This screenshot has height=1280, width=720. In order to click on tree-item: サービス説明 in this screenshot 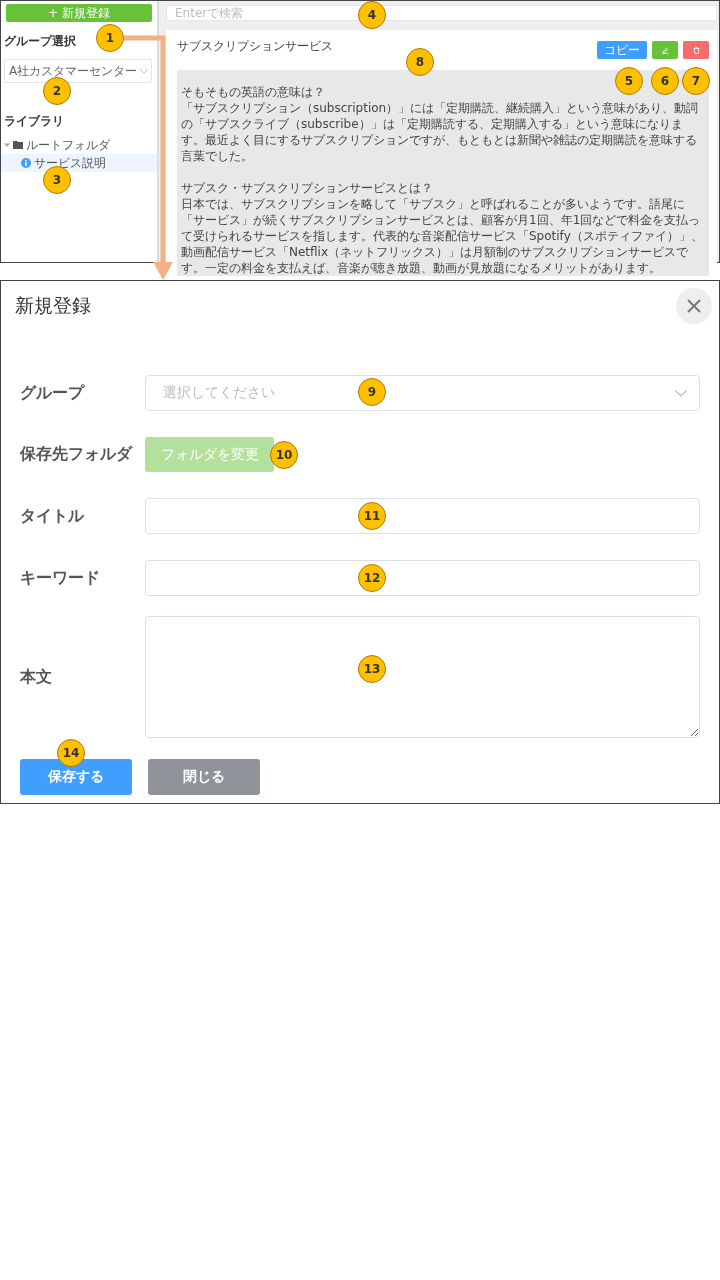, I will do `click(79, 163)`.